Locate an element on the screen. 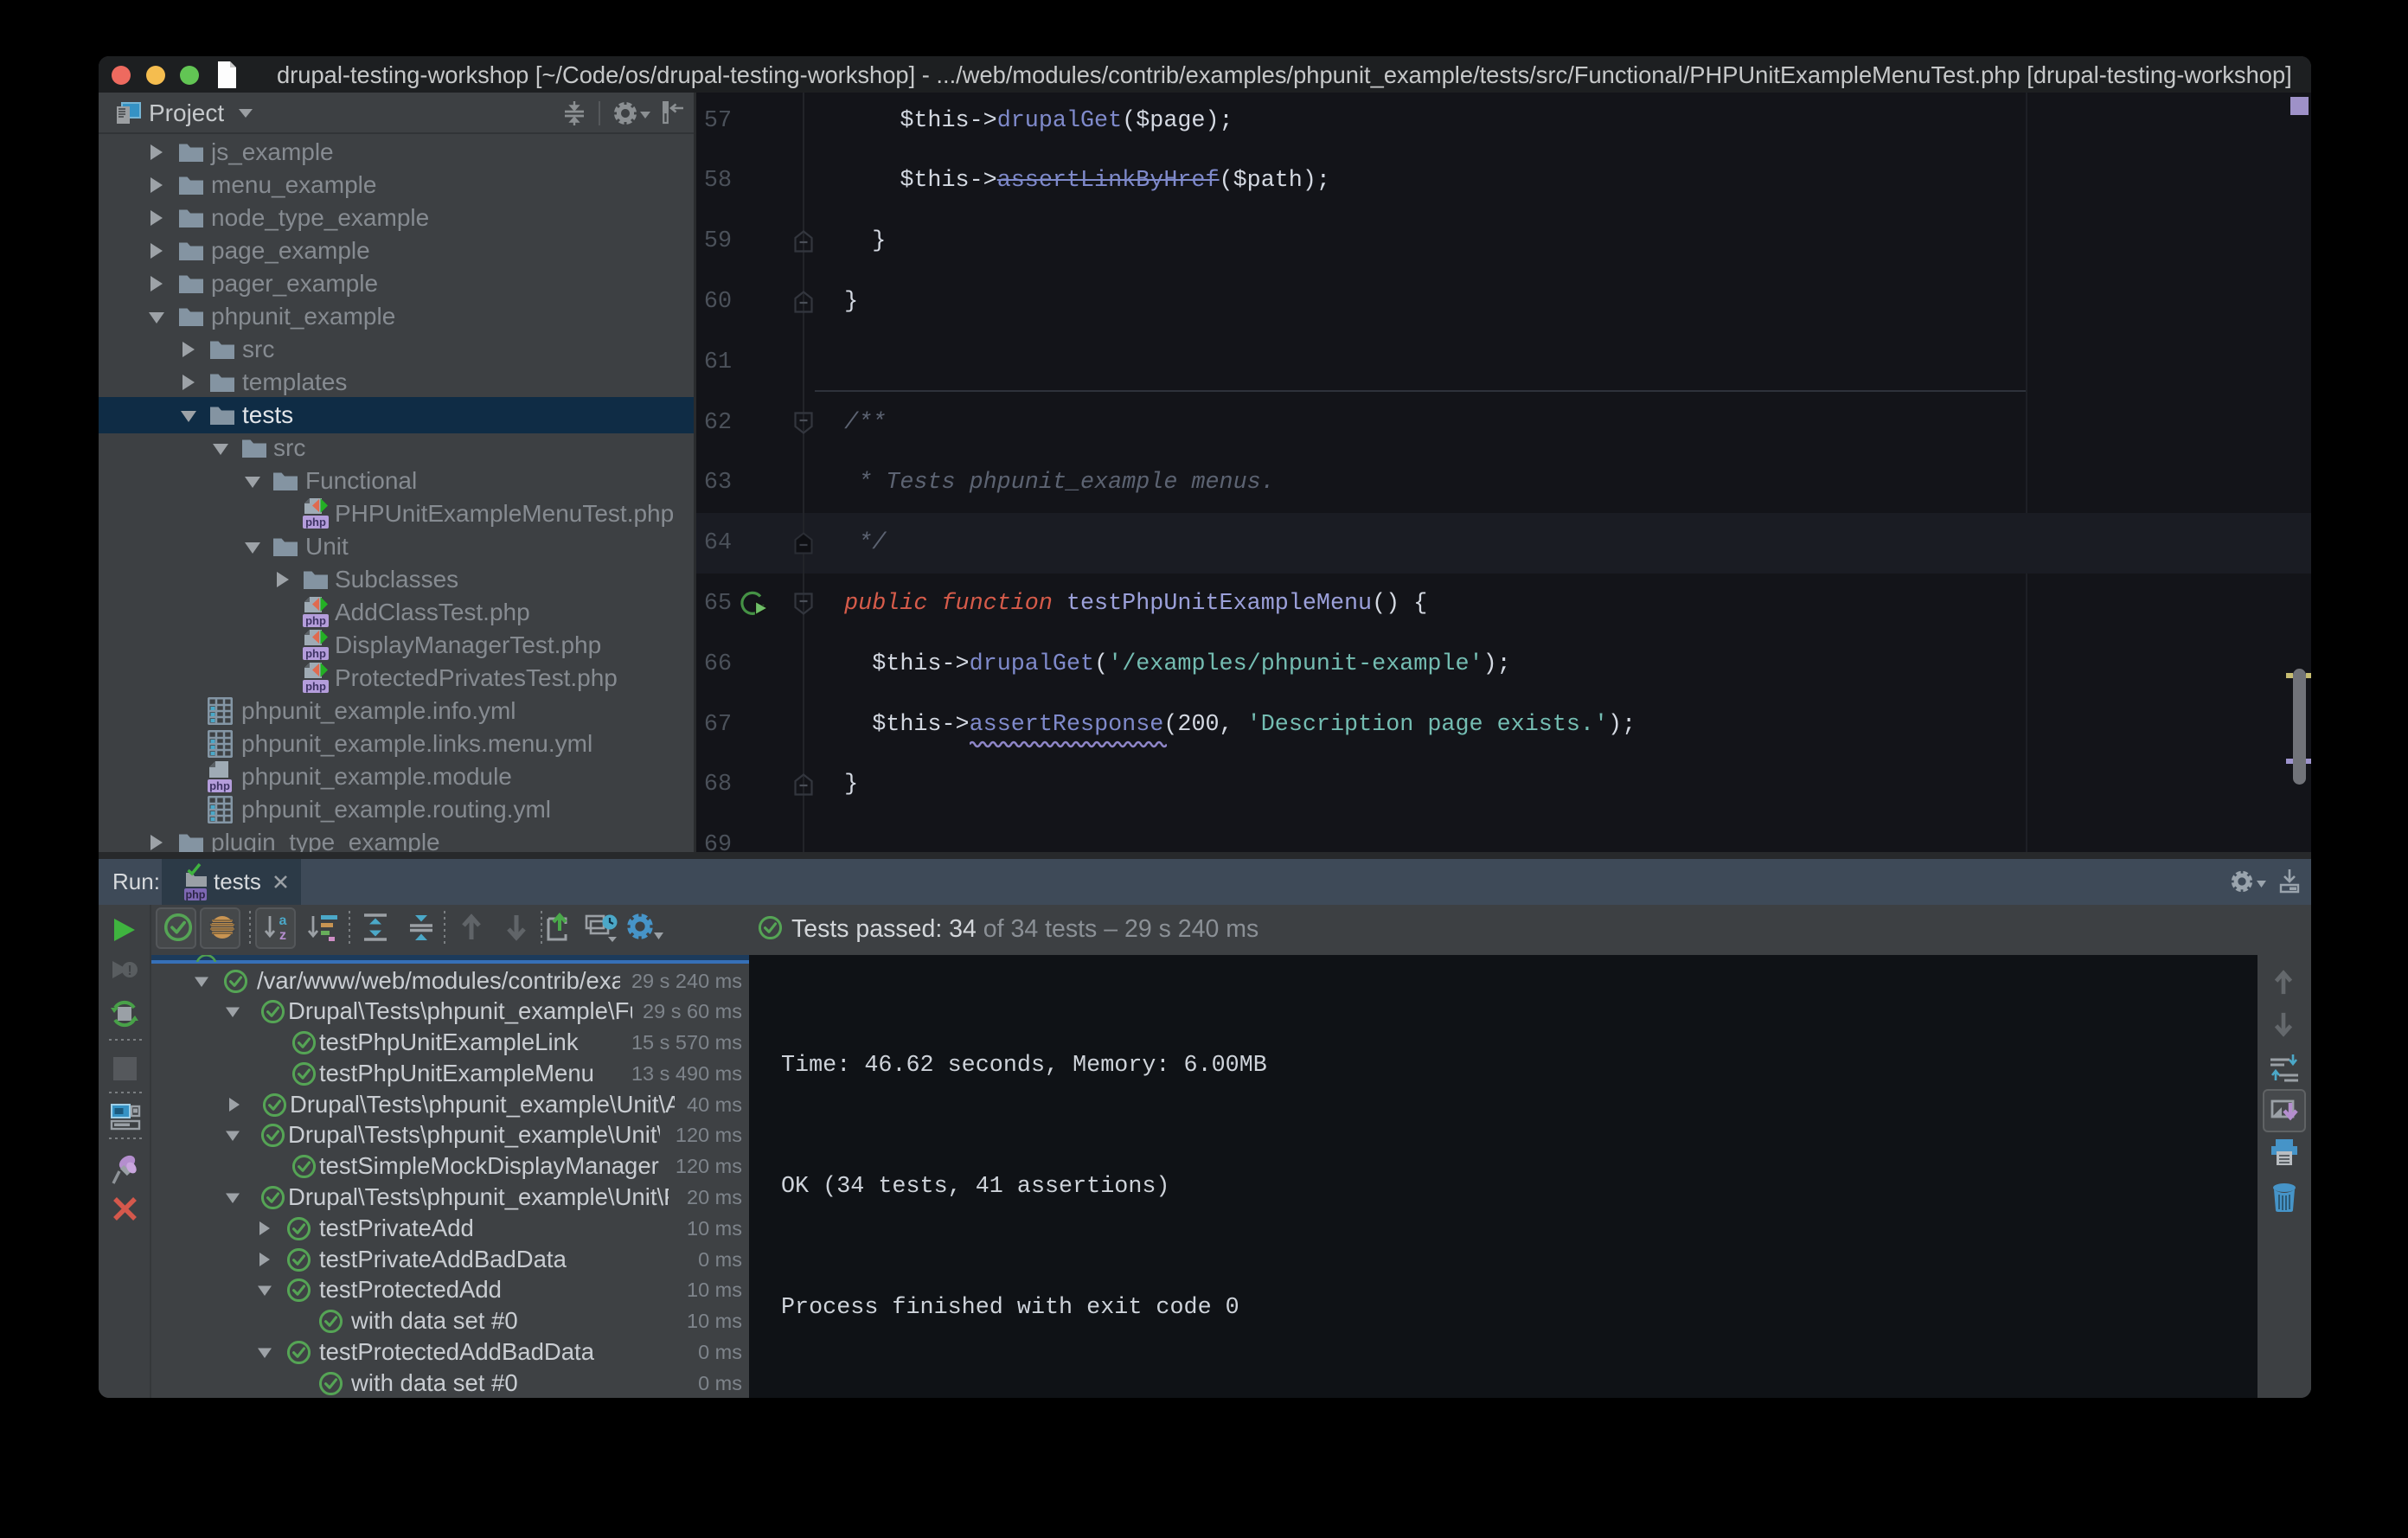 This screenshot has height=1538, width=2408. svg-text: z is located at coordinates (282, 935).